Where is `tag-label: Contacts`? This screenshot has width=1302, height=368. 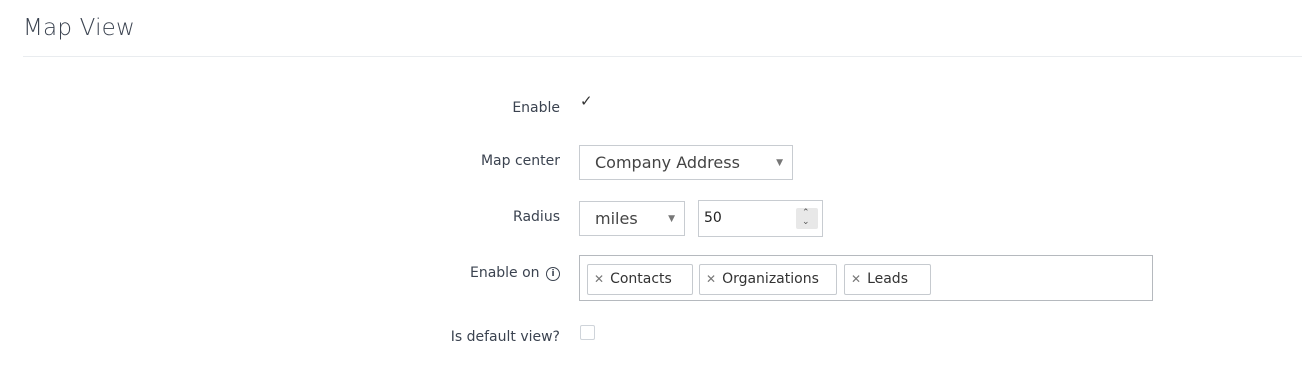 tag-label: Contacts is located at coordinates (641, 279).